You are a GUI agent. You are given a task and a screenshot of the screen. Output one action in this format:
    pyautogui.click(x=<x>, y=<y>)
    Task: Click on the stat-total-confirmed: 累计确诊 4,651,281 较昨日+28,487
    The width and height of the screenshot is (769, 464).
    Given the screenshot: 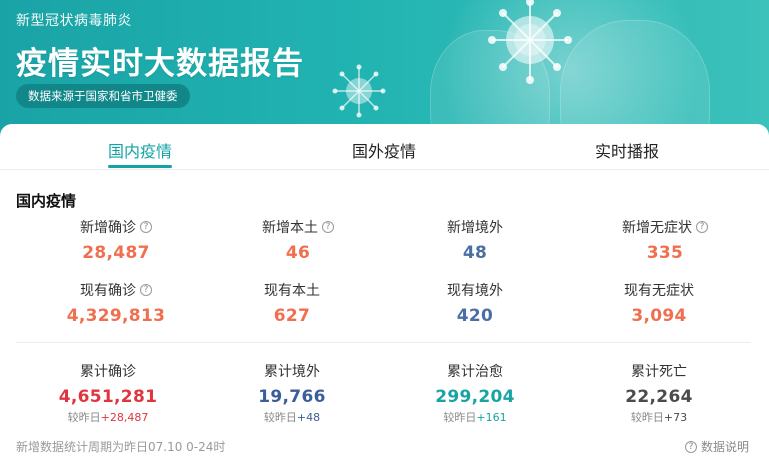 What is the action you would take?
    pyautogui.click(x=108, y=393)
    